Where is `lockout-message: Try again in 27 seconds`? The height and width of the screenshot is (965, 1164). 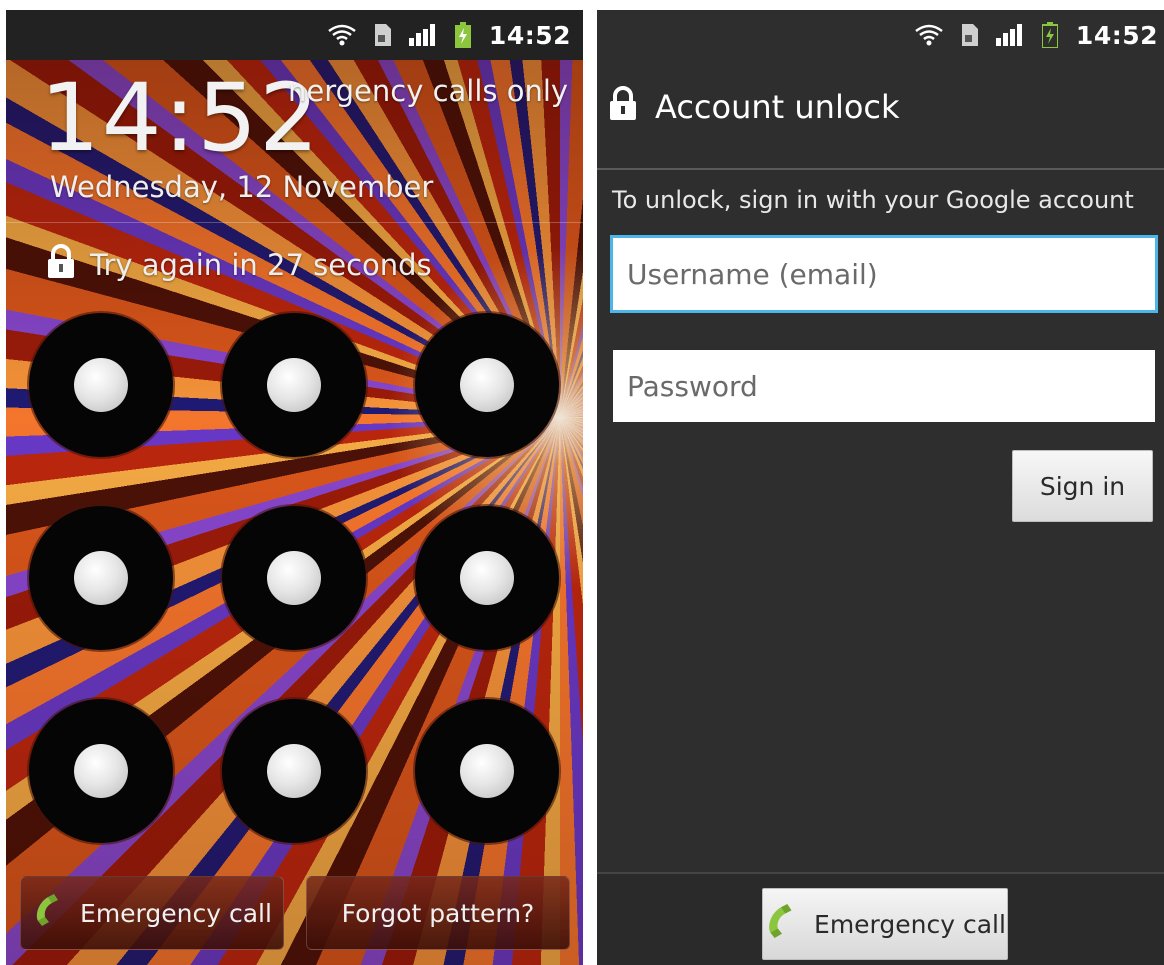
lockout-message: Try again in 27 seconds is located at coordinates (239, 264).